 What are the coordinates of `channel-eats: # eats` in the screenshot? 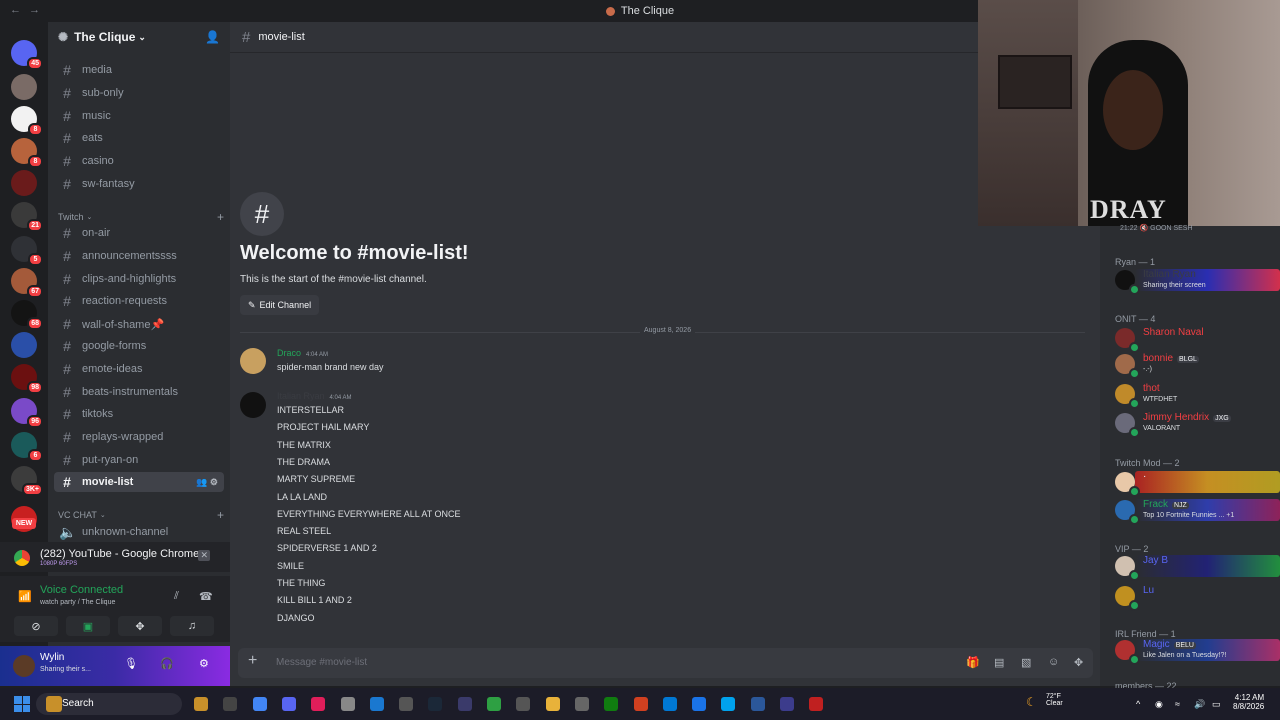 It's located at (139, 138).